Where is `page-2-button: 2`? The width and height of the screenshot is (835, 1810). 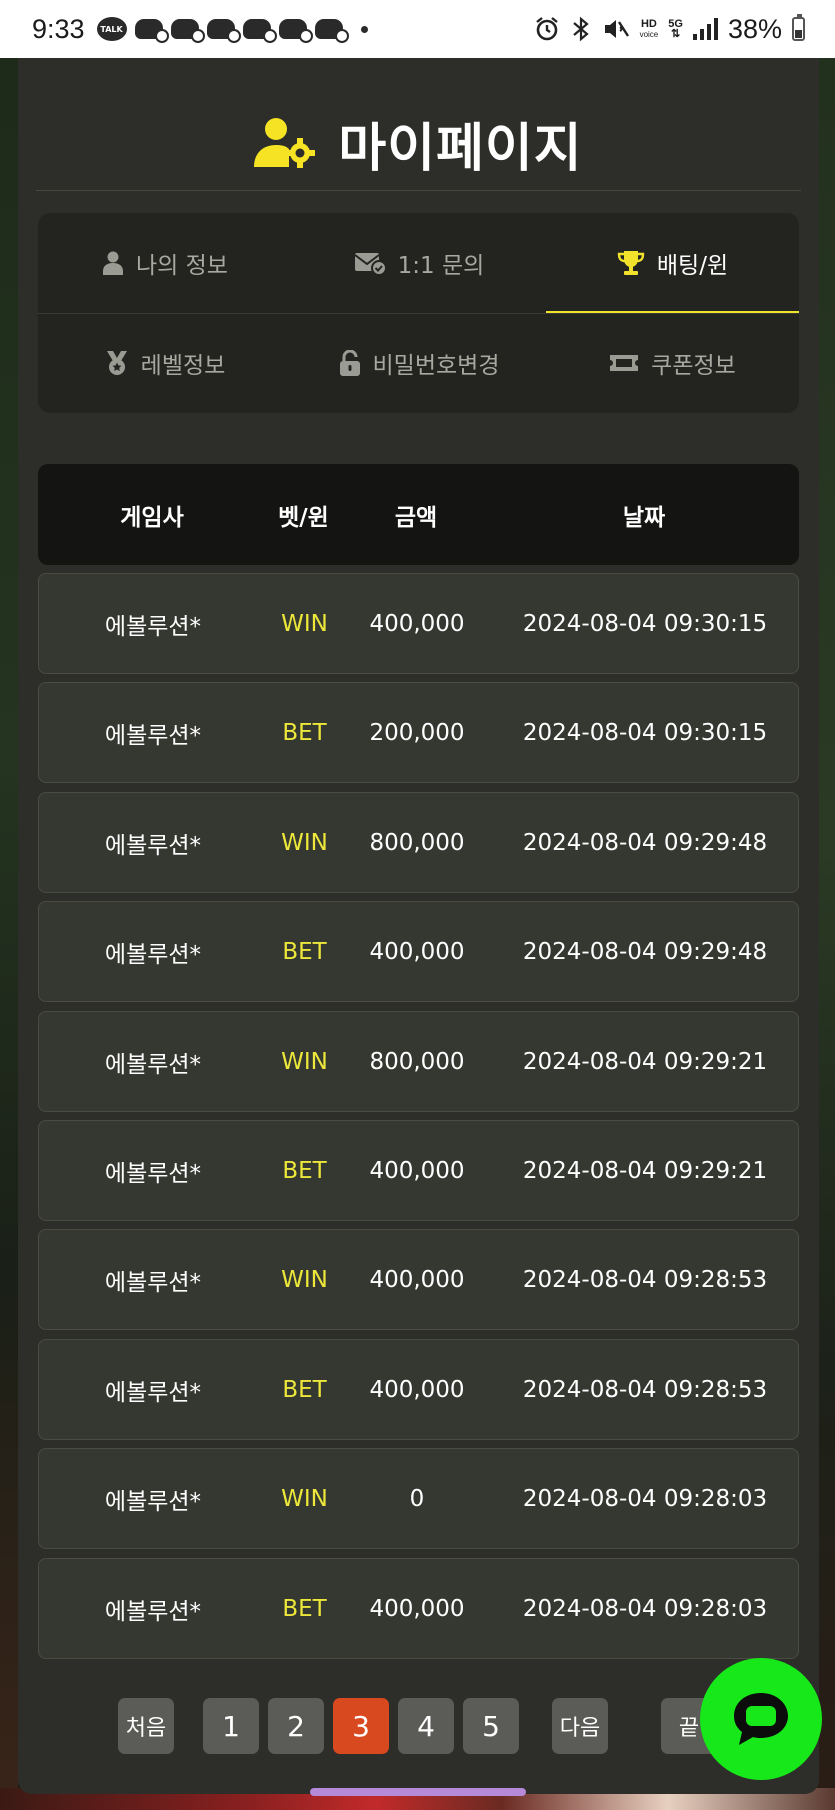 page-2-button: 2 is located at coordinates (296, 1726).